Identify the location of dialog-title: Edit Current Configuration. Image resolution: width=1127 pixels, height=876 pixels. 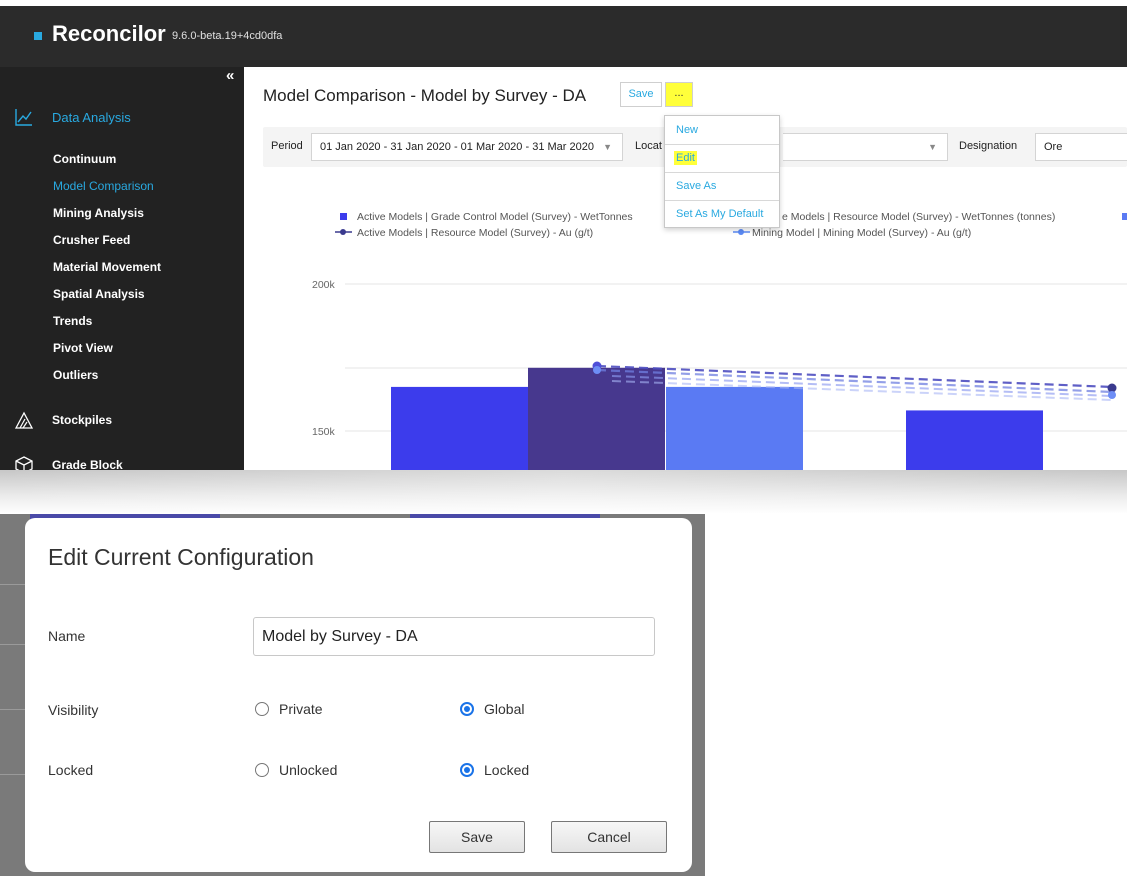
(181, 557).